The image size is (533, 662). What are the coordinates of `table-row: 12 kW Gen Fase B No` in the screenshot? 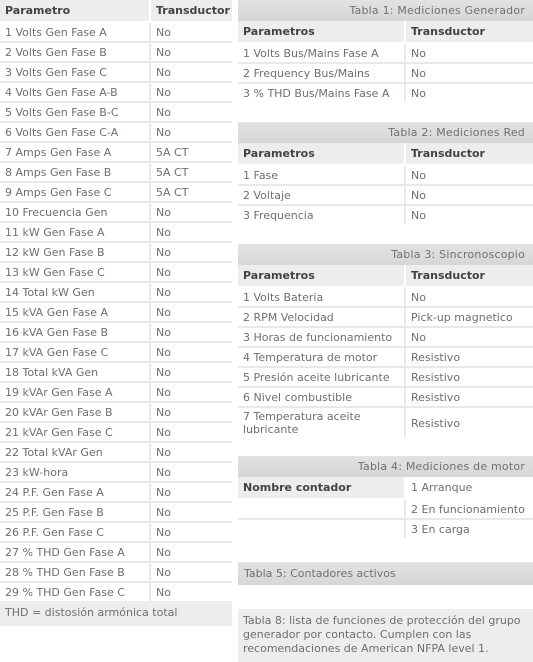 It's located at (116, 252).